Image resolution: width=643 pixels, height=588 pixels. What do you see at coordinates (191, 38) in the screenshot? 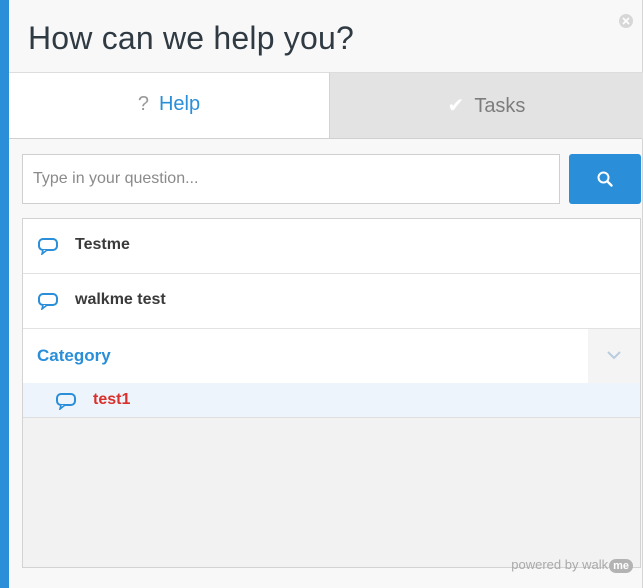
I see `widget-title: How can we help you?` at bounding box center [191, 38].